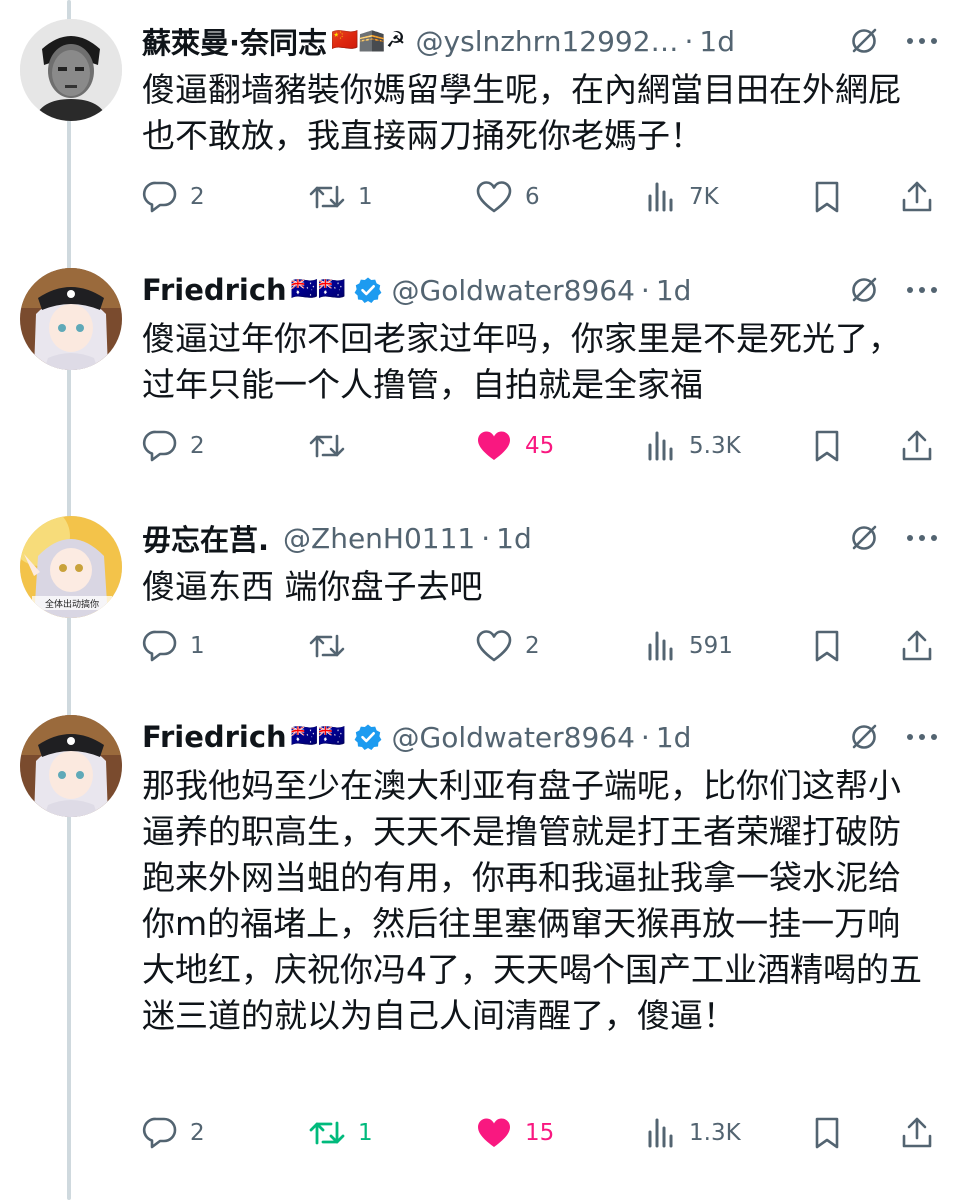  I want to click on like-count: 15, so click(540, 1133).